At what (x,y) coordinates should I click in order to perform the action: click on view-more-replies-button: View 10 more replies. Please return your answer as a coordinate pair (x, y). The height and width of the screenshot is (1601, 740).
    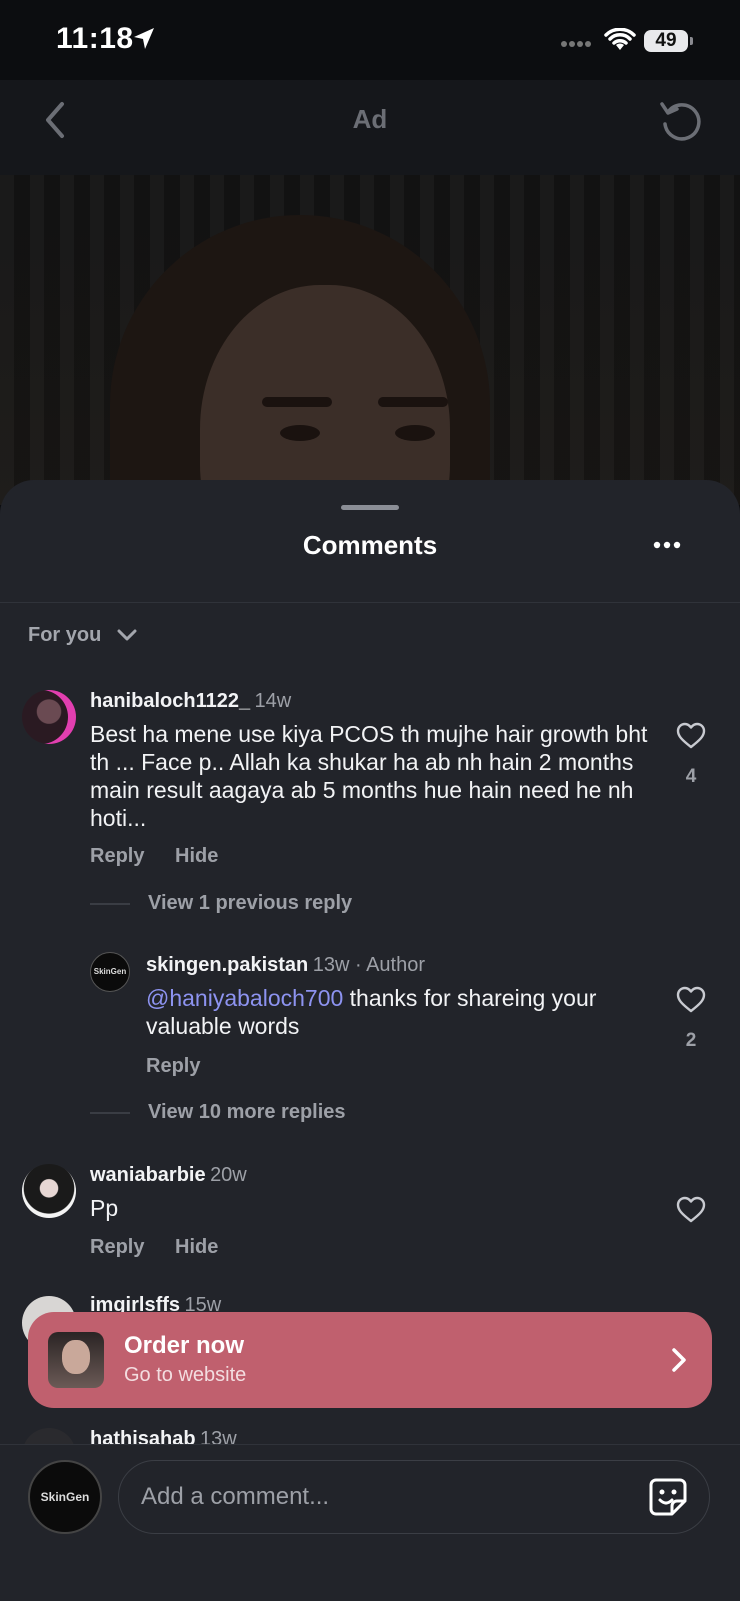
    Looking at the image, I should click on (247, 1112).